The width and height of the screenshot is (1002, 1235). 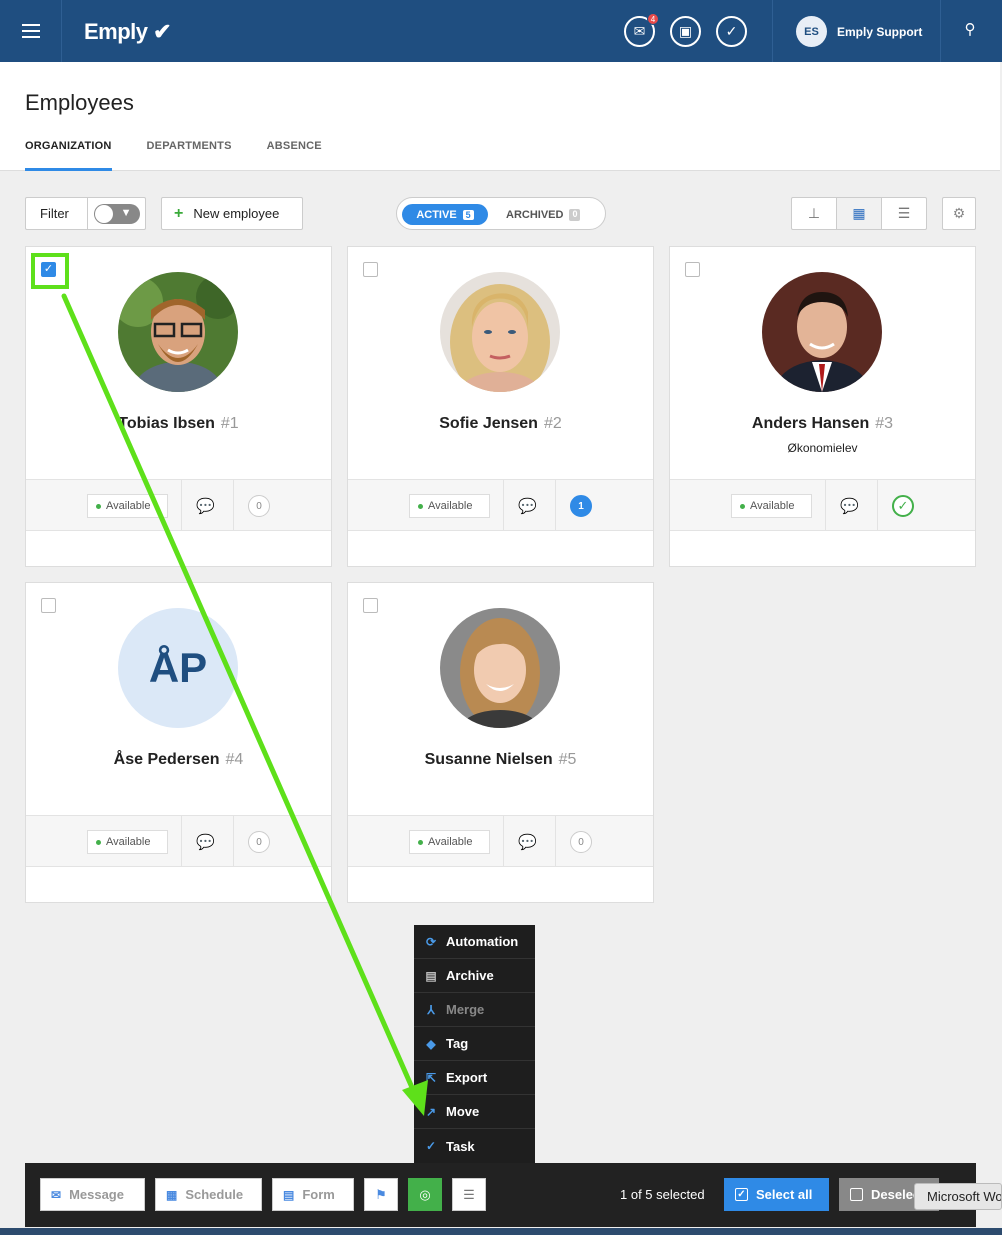 What do you see at coordinates (859, 31) in the screenshot?
I see `user-menu: ES Emply Support` at bounding box center [859, 31].